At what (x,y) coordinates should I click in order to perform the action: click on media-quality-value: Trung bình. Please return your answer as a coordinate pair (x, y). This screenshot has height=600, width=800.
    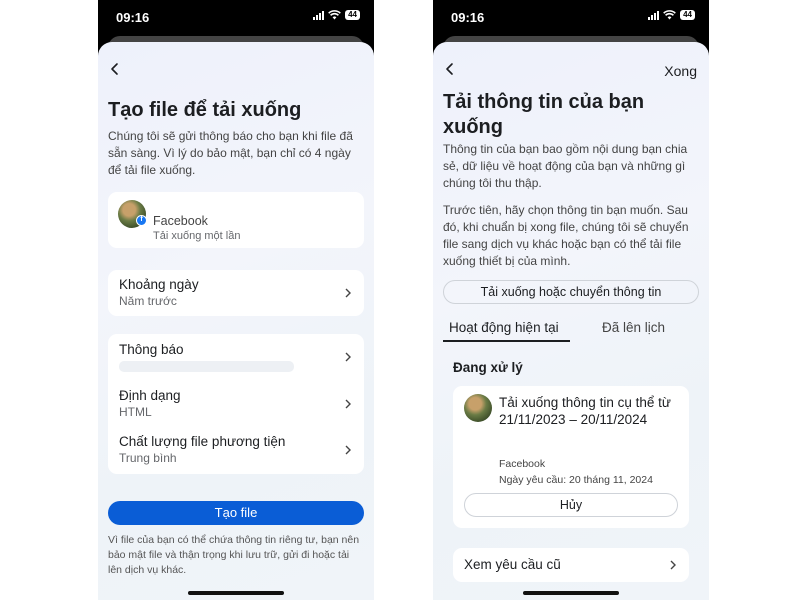
    Looking at the image, I should click on (148, 458).